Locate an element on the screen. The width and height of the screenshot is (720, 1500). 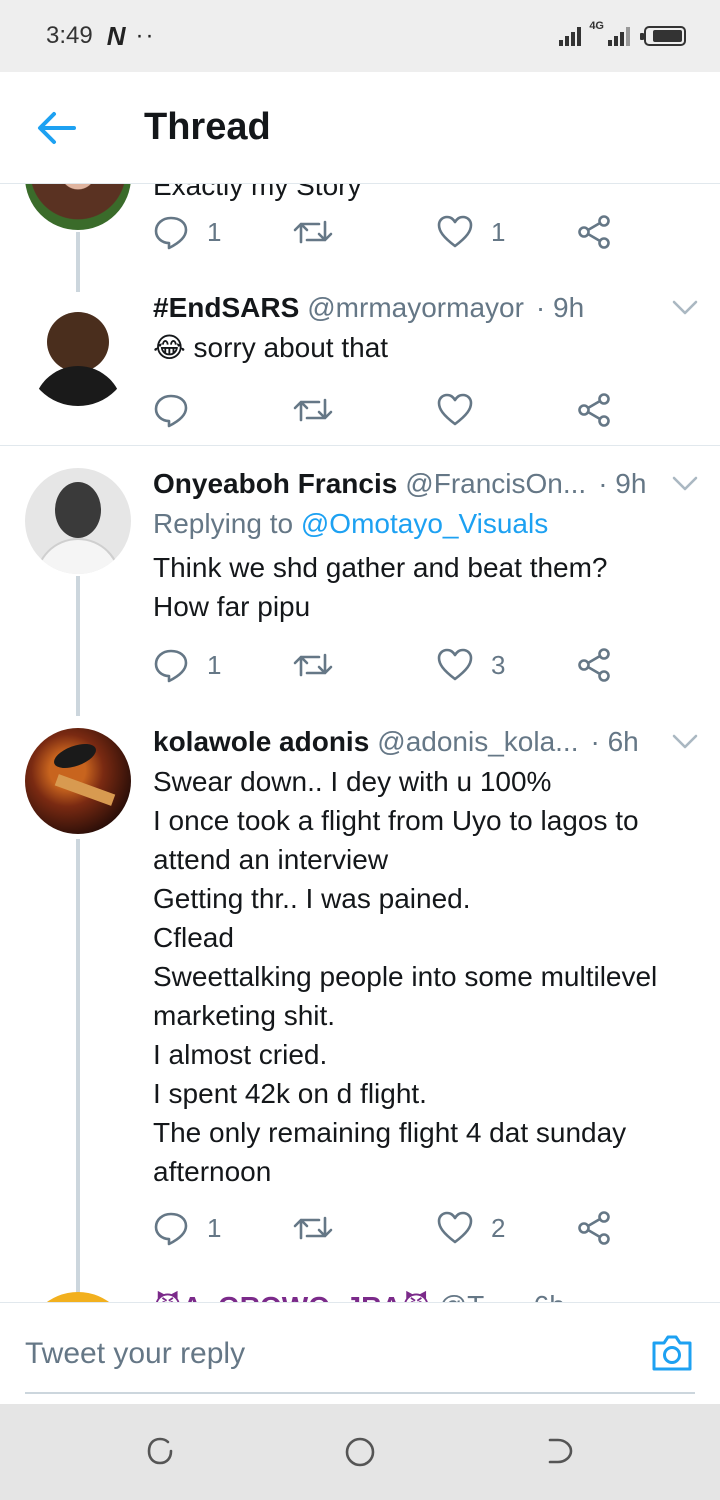
reply-composer: Tweet your reply is located at coordinates (360, 1353).